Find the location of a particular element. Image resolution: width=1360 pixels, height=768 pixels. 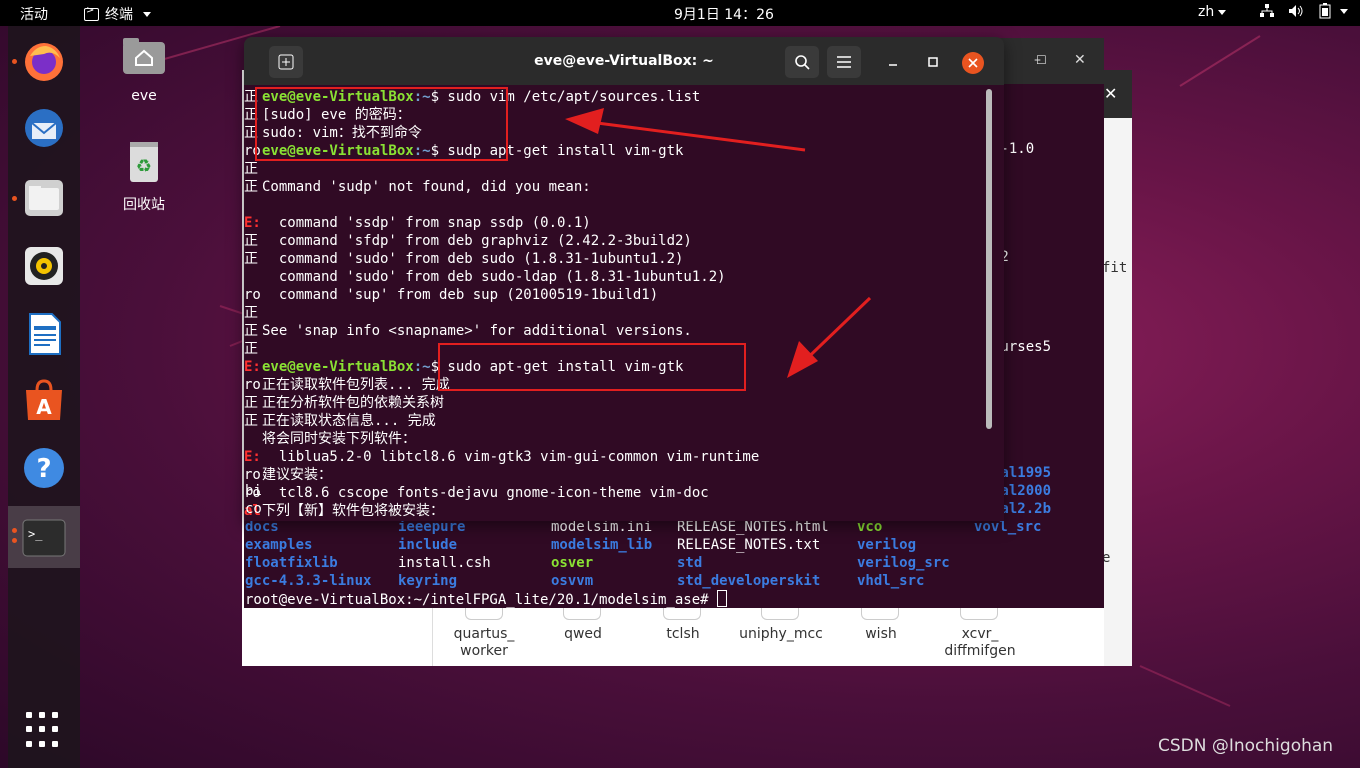

listing-item: std_developerskit is located at coordinates (749, 581).